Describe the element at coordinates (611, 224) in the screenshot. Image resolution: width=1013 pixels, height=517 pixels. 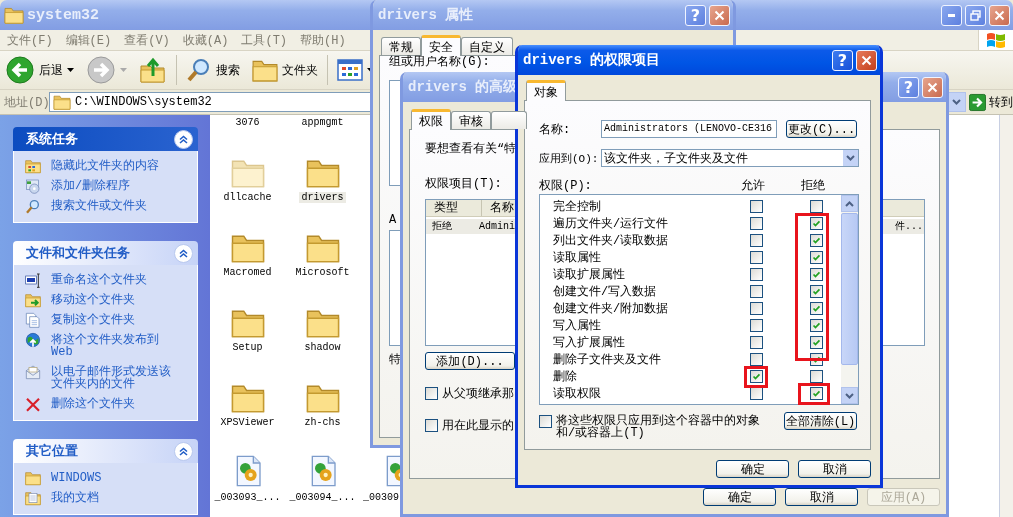
I see `permission-label: 遍历文件夹/运行文件` at that location.